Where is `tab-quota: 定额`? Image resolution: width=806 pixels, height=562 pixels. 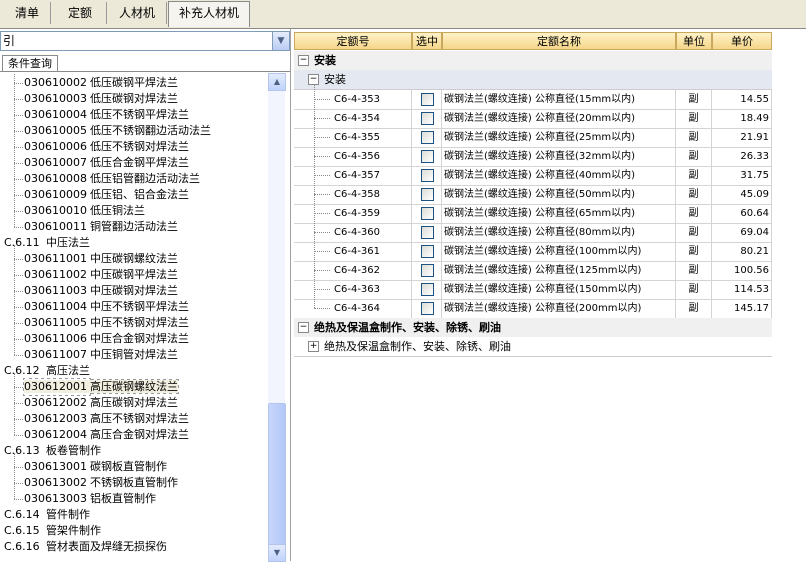 tab-quota: 定额 is located at coordinates (80, 13).